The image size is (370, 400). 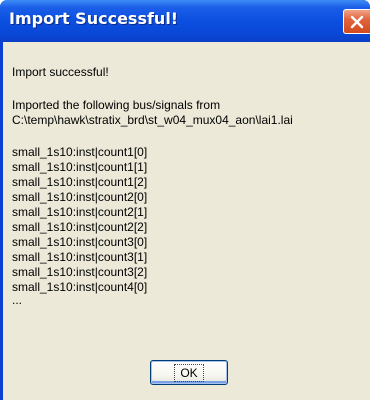 I want to click on ok-button: OK, so click(x=189, y=372).